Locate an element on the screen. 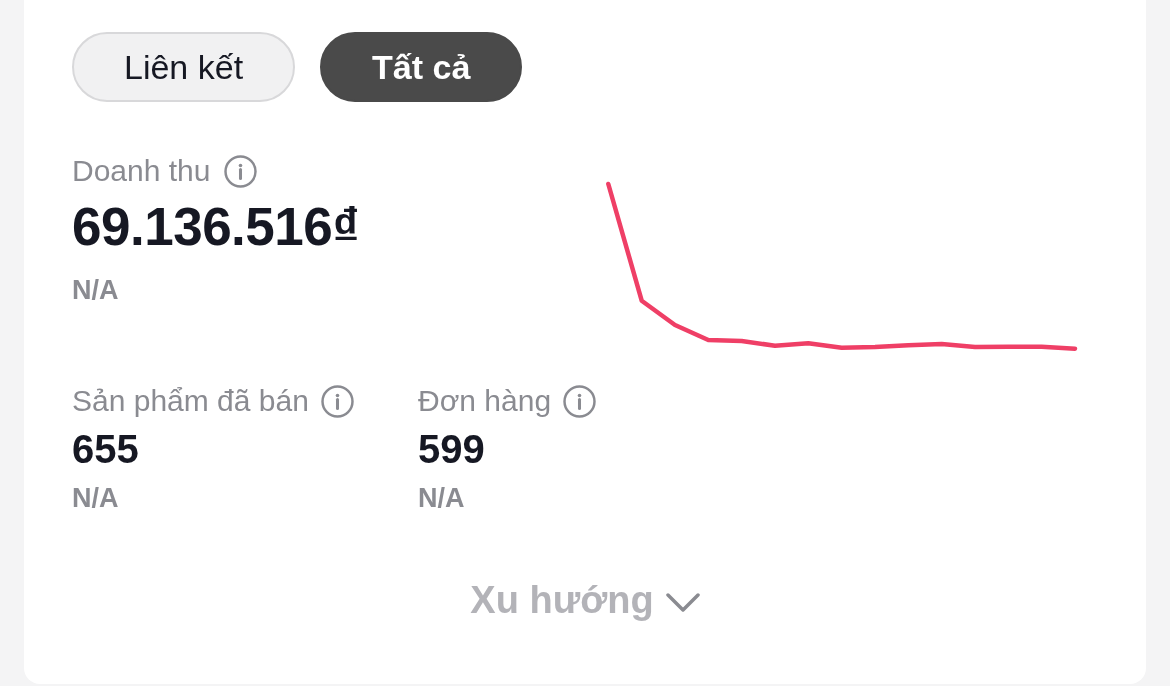  revenue-value: 69.136.516₫ is located at coordinates (215, 227).